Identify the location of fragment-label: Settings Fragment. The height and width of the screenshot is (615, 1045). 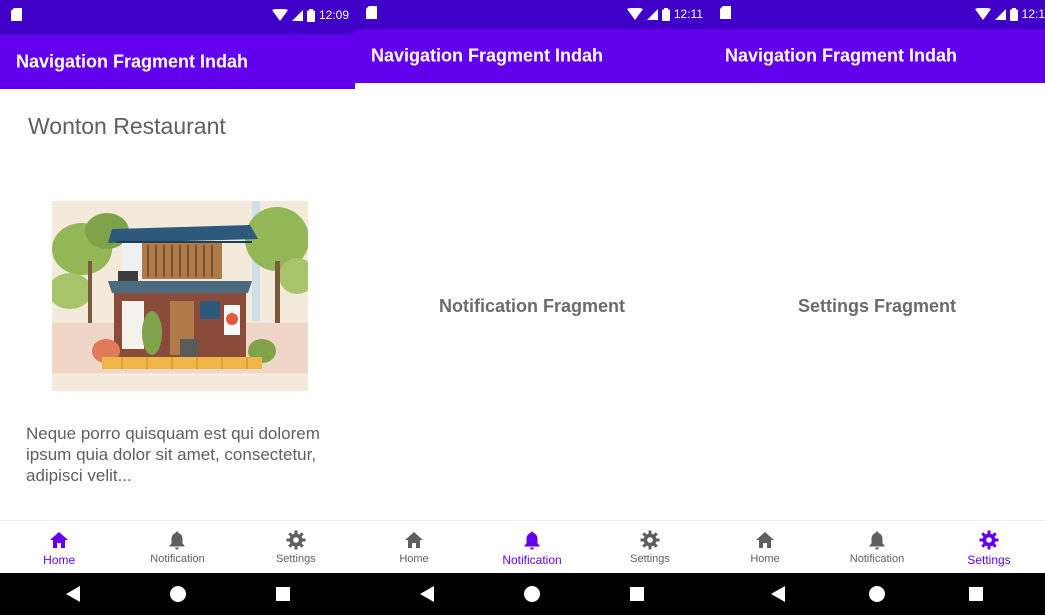
(877, 306).